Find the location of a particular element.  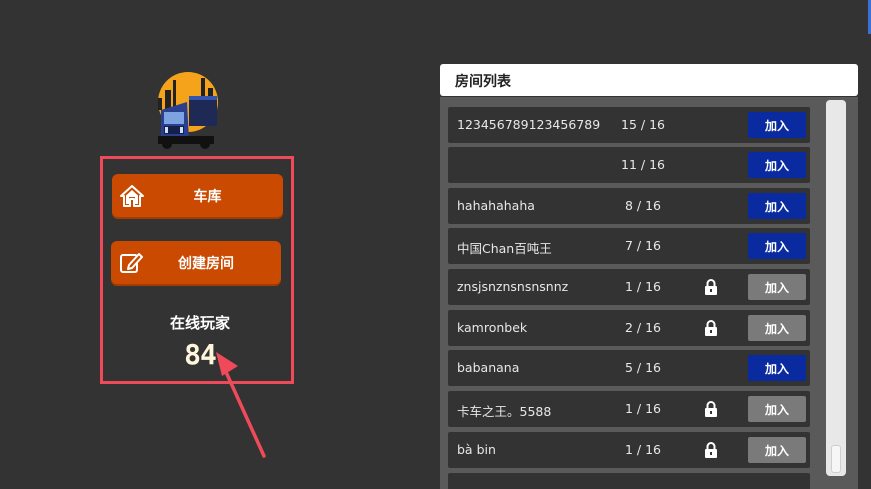

room-row: bà bin 1 / 16 加入 is located at coordinates (629, 450).